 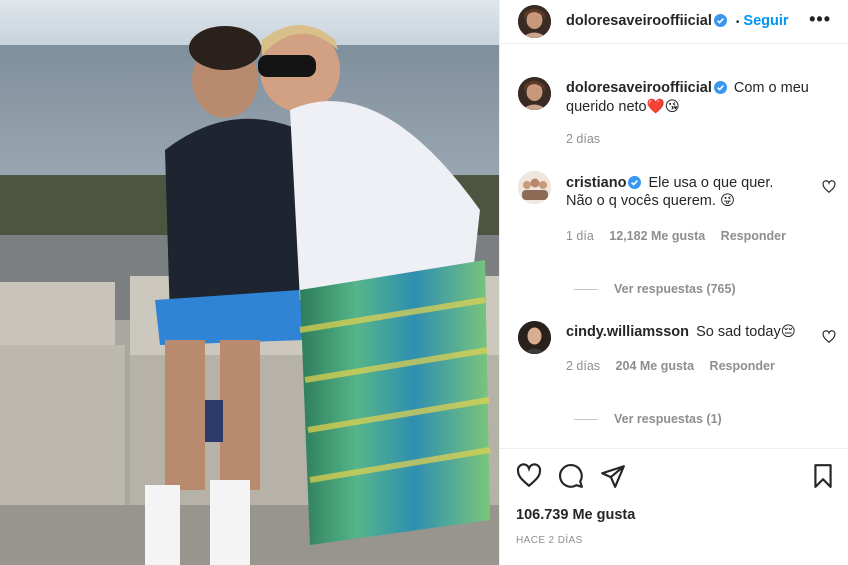 I want to click on comment-icon, so click(x=571, y=476).